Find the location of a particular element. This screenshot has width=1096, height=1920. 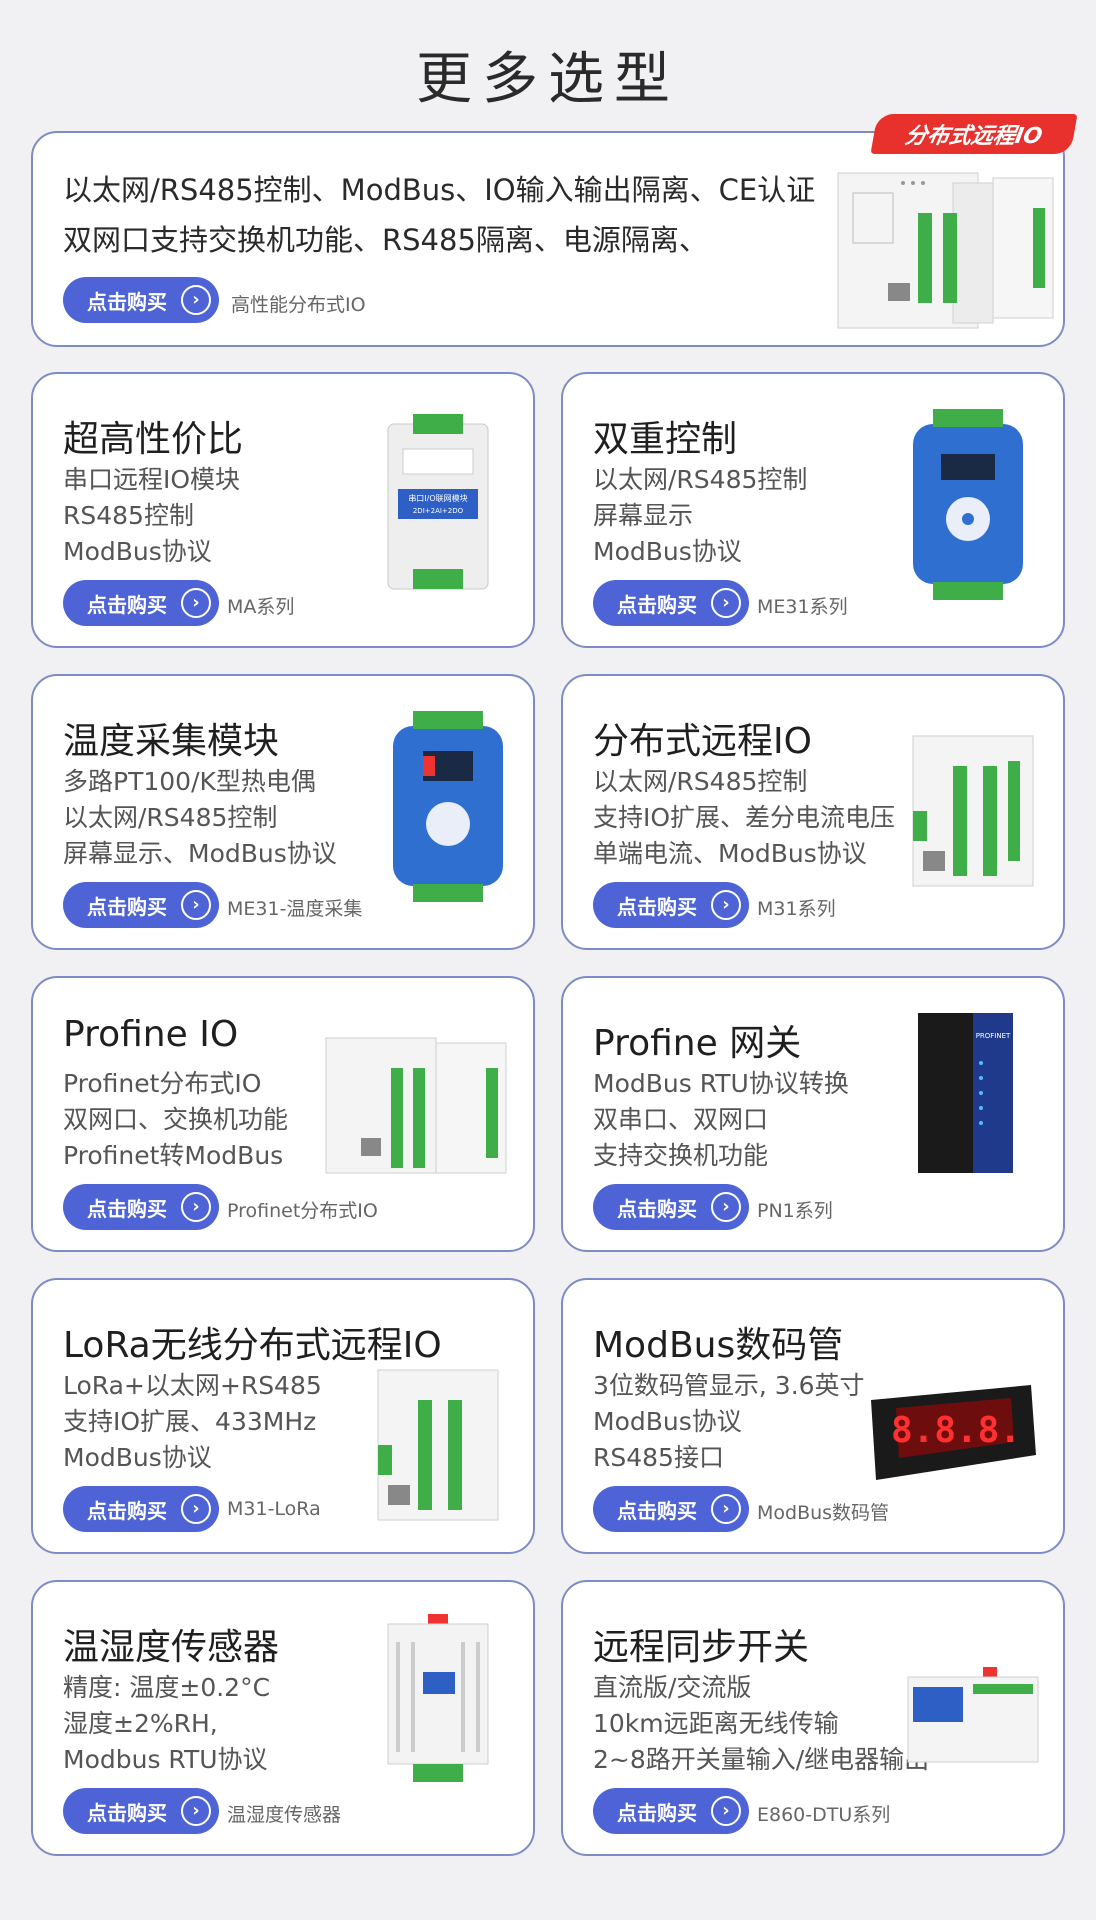

featured-line-1: 以太网/RS485控制、ModBus、IO输入输出隔离、CE认证 is located at coordinates (439, 190).